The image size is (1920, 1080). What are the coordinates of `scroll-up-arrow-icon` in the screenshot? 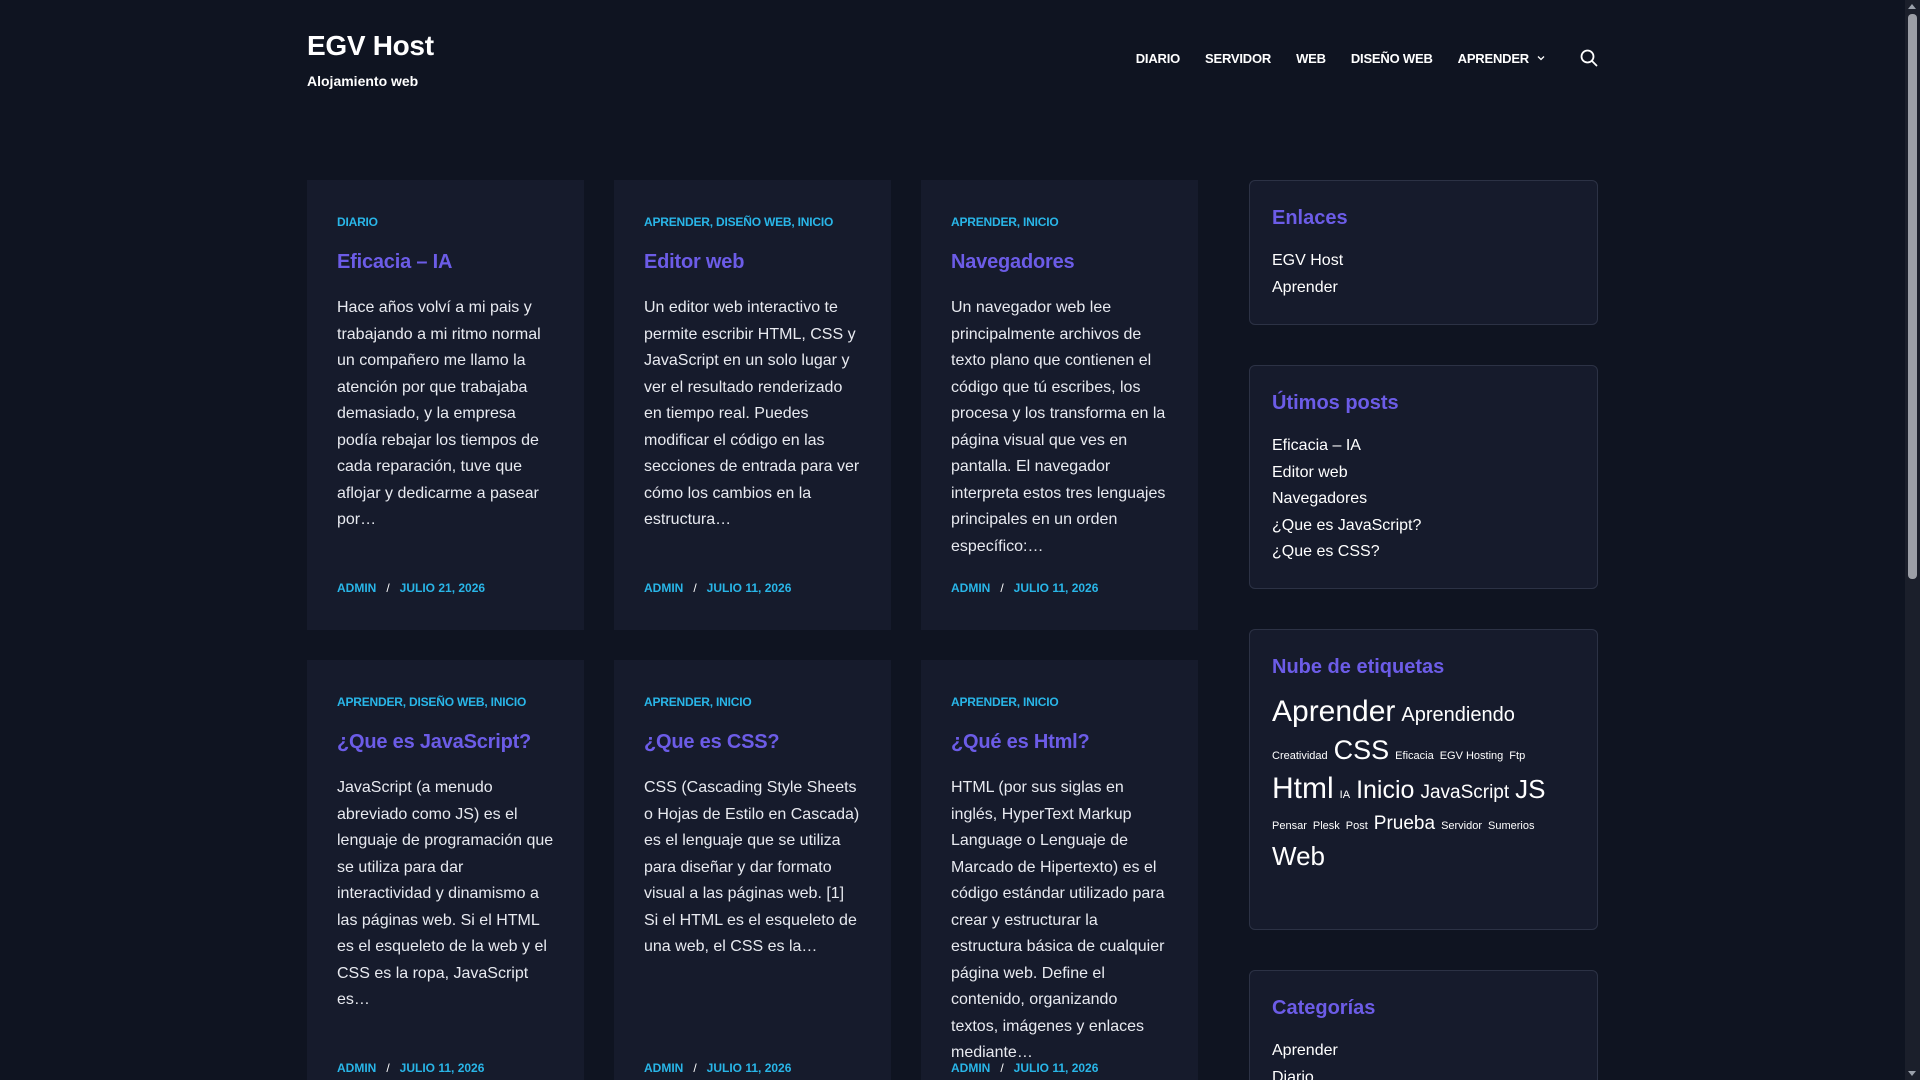 It's located at (1912, 6).